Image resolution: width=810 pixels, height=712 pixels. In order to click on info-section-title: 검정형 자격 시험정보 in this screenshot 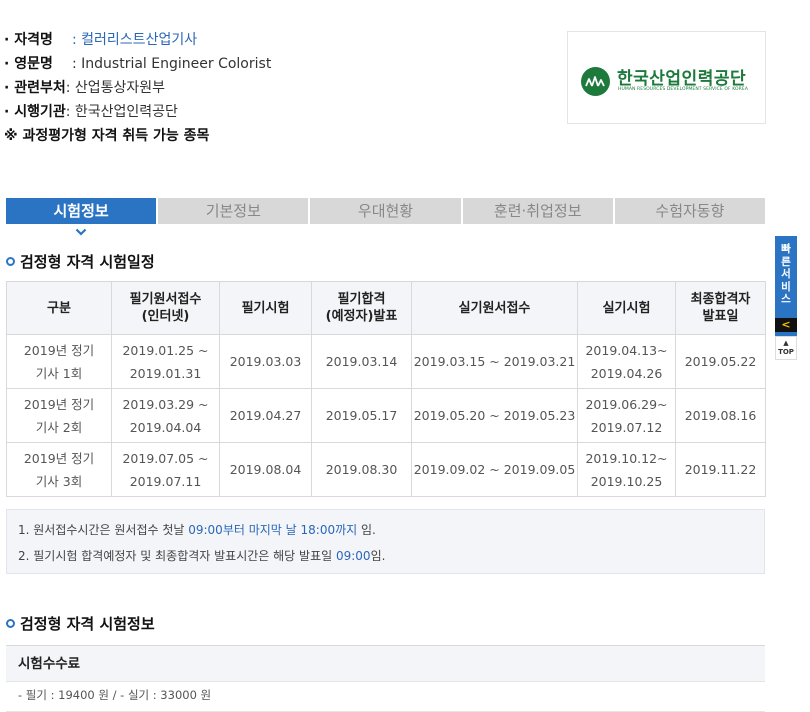, I will do `click(80, 623)`.